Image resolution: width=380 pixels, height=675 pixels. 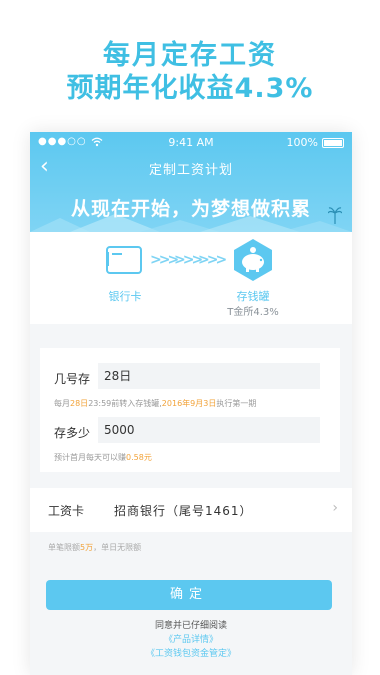 What do you see at coordinates (302, 142) in the screenshot?
I see `battery-percent: 100%` at bounding box center [302, 142].